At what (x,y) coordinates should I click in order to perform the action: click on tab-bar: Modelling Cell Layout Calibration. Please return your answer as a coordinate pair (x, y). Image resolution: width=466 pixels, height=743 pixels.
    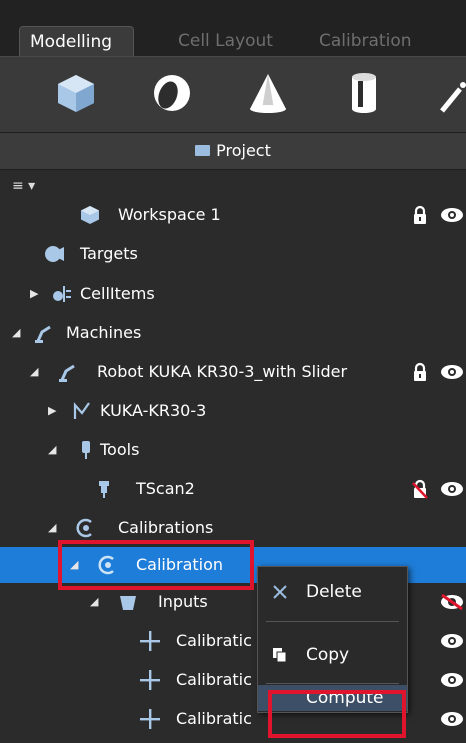
    Looking at the image, I should click on (233, 29).